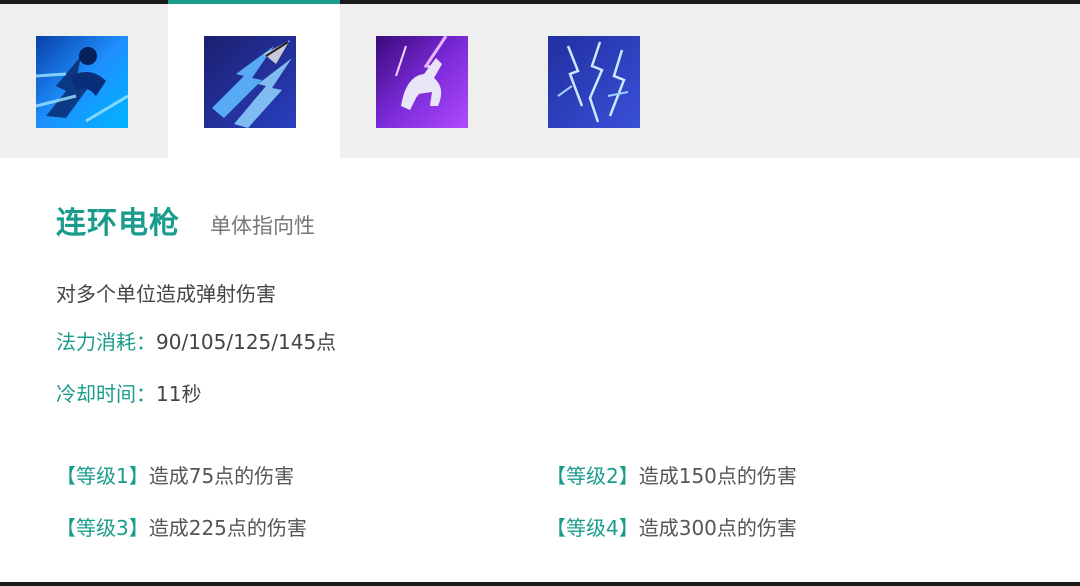  I want to click on skill-title-row: 连环电枪 单体指向性, so click(185, 220).